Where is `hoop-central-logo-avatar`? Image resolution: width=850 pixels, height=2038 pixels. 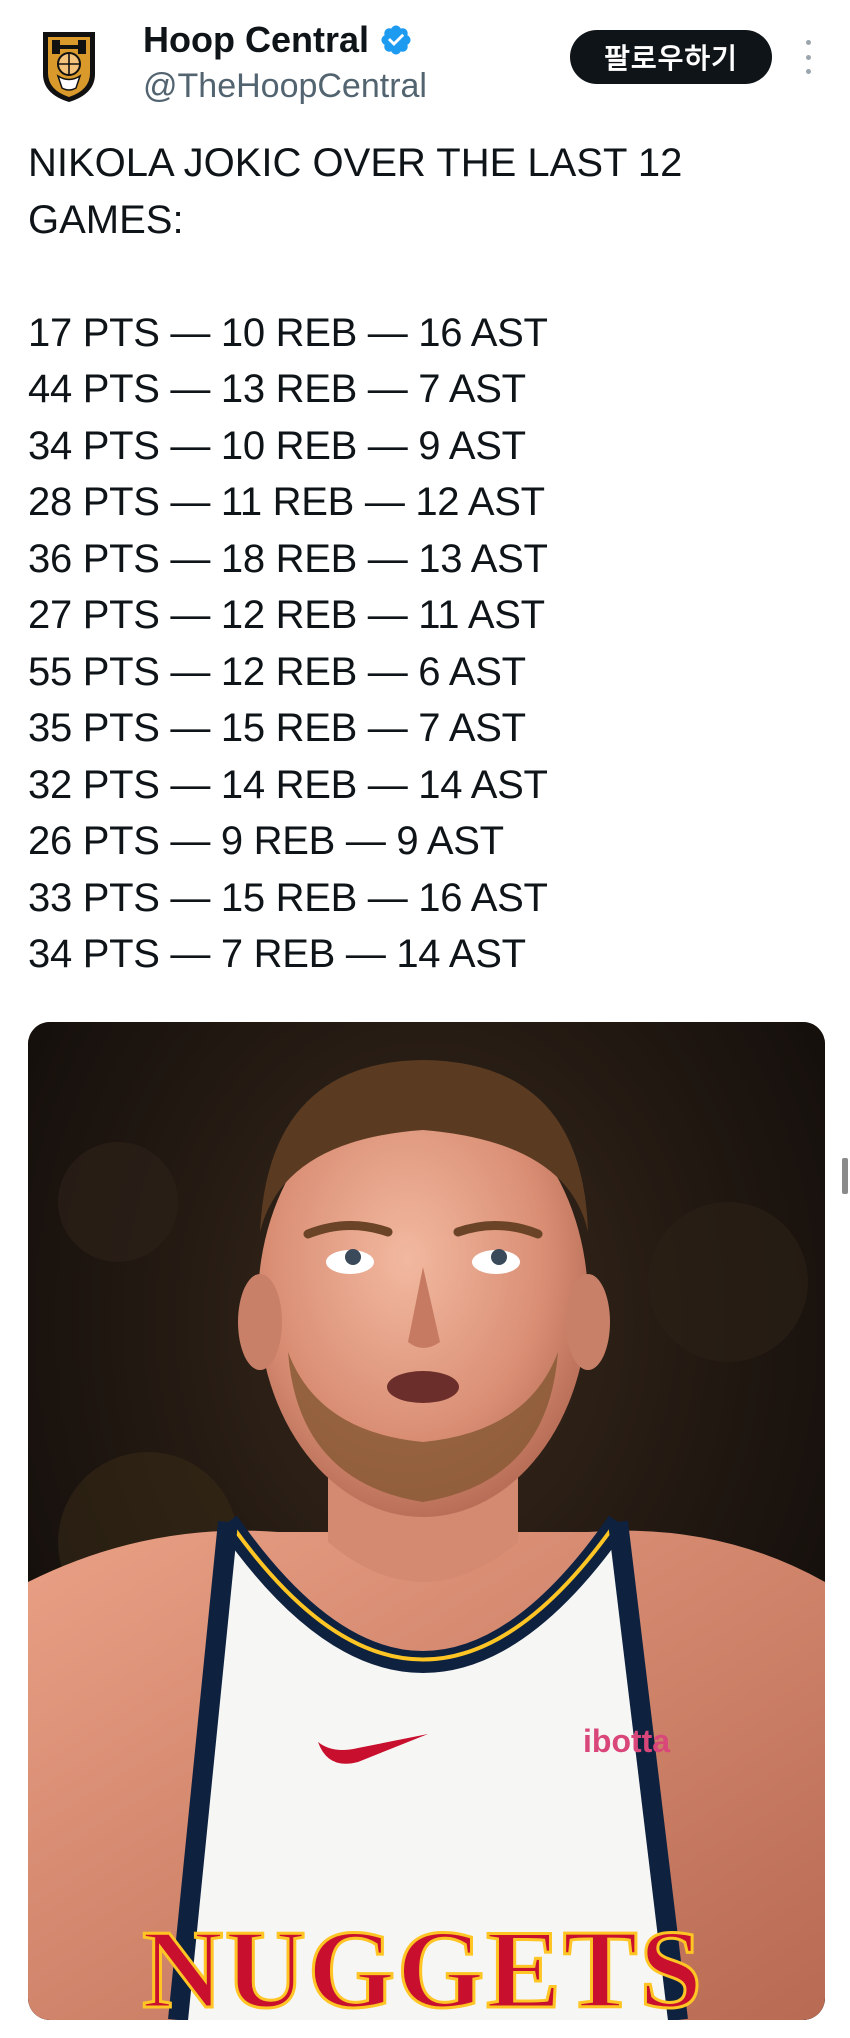 hoop-central-logo-avatar is located at coordinates (69, 66).